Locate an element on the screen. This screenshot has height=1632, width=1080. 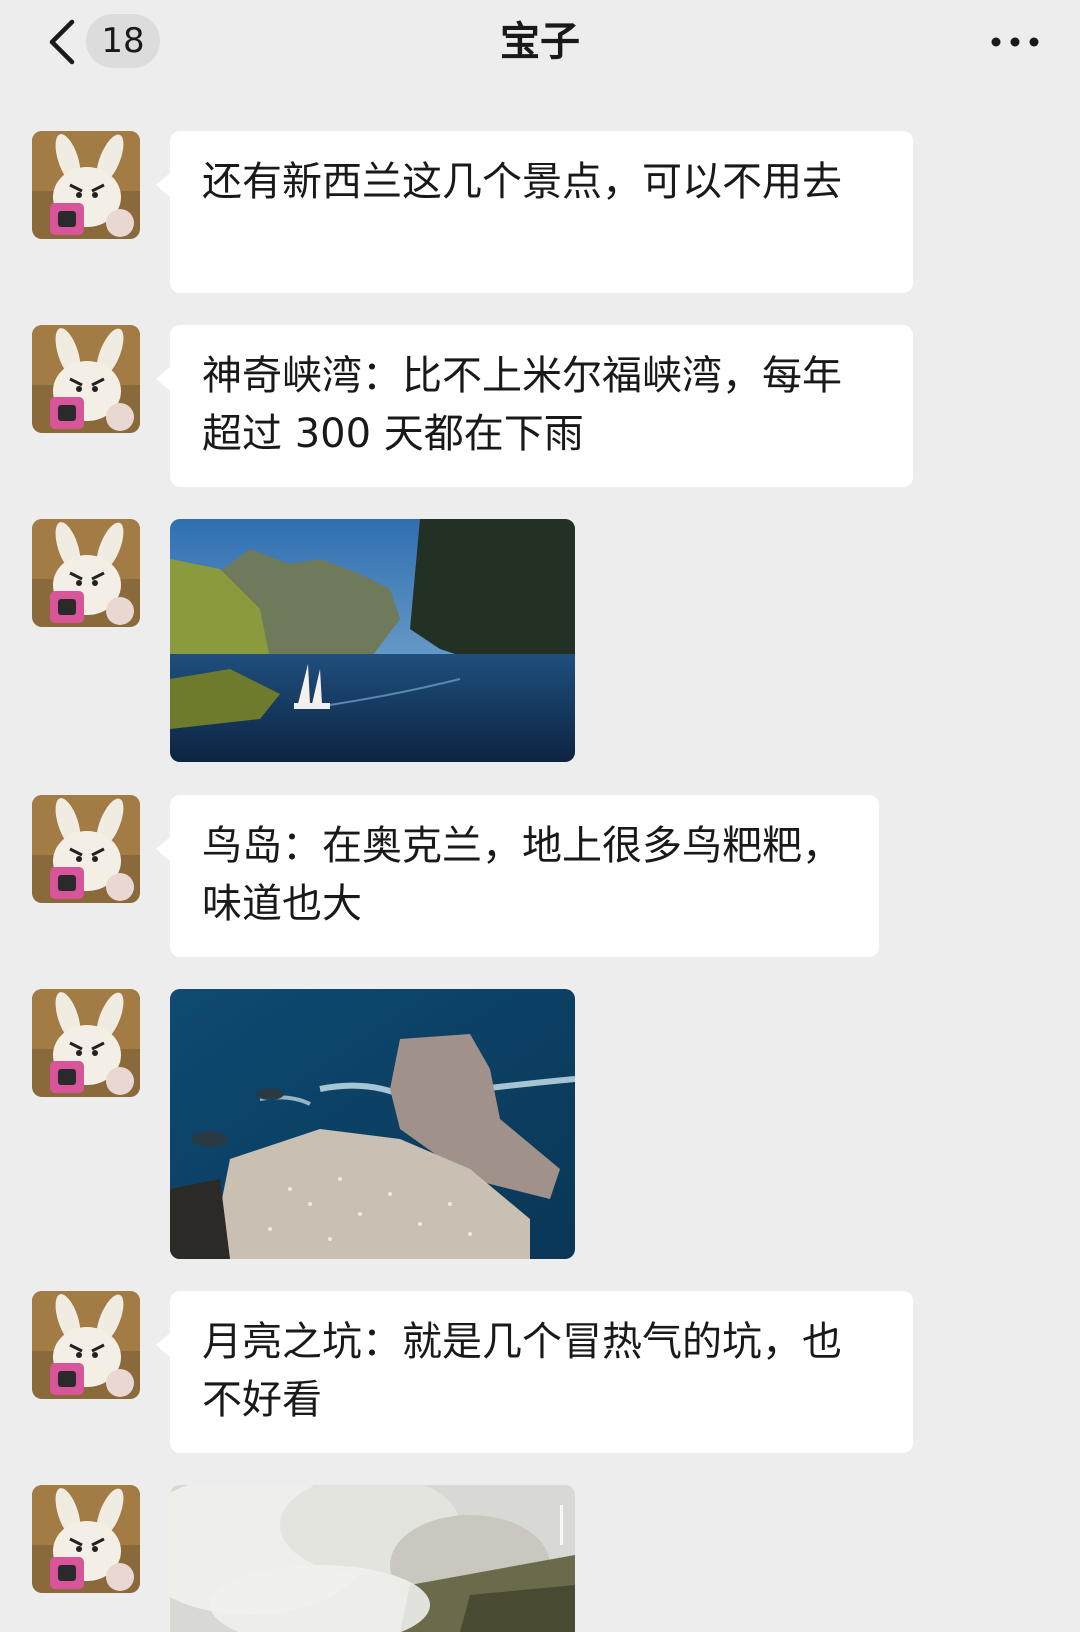
message-bubble: 月亮之坑：就是几个冒热气的坑，也不好看 is located at coordinates (534, 1372).